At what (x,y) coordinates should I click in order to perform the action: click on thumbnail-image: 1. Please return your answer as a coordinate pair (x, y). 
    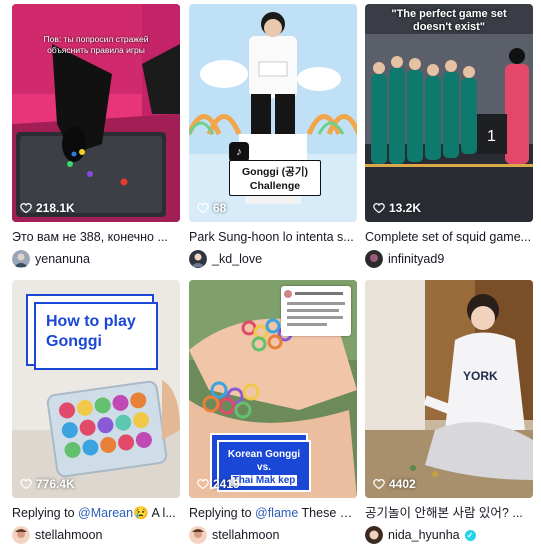
    Looking at the image, I should click on (449, 113).